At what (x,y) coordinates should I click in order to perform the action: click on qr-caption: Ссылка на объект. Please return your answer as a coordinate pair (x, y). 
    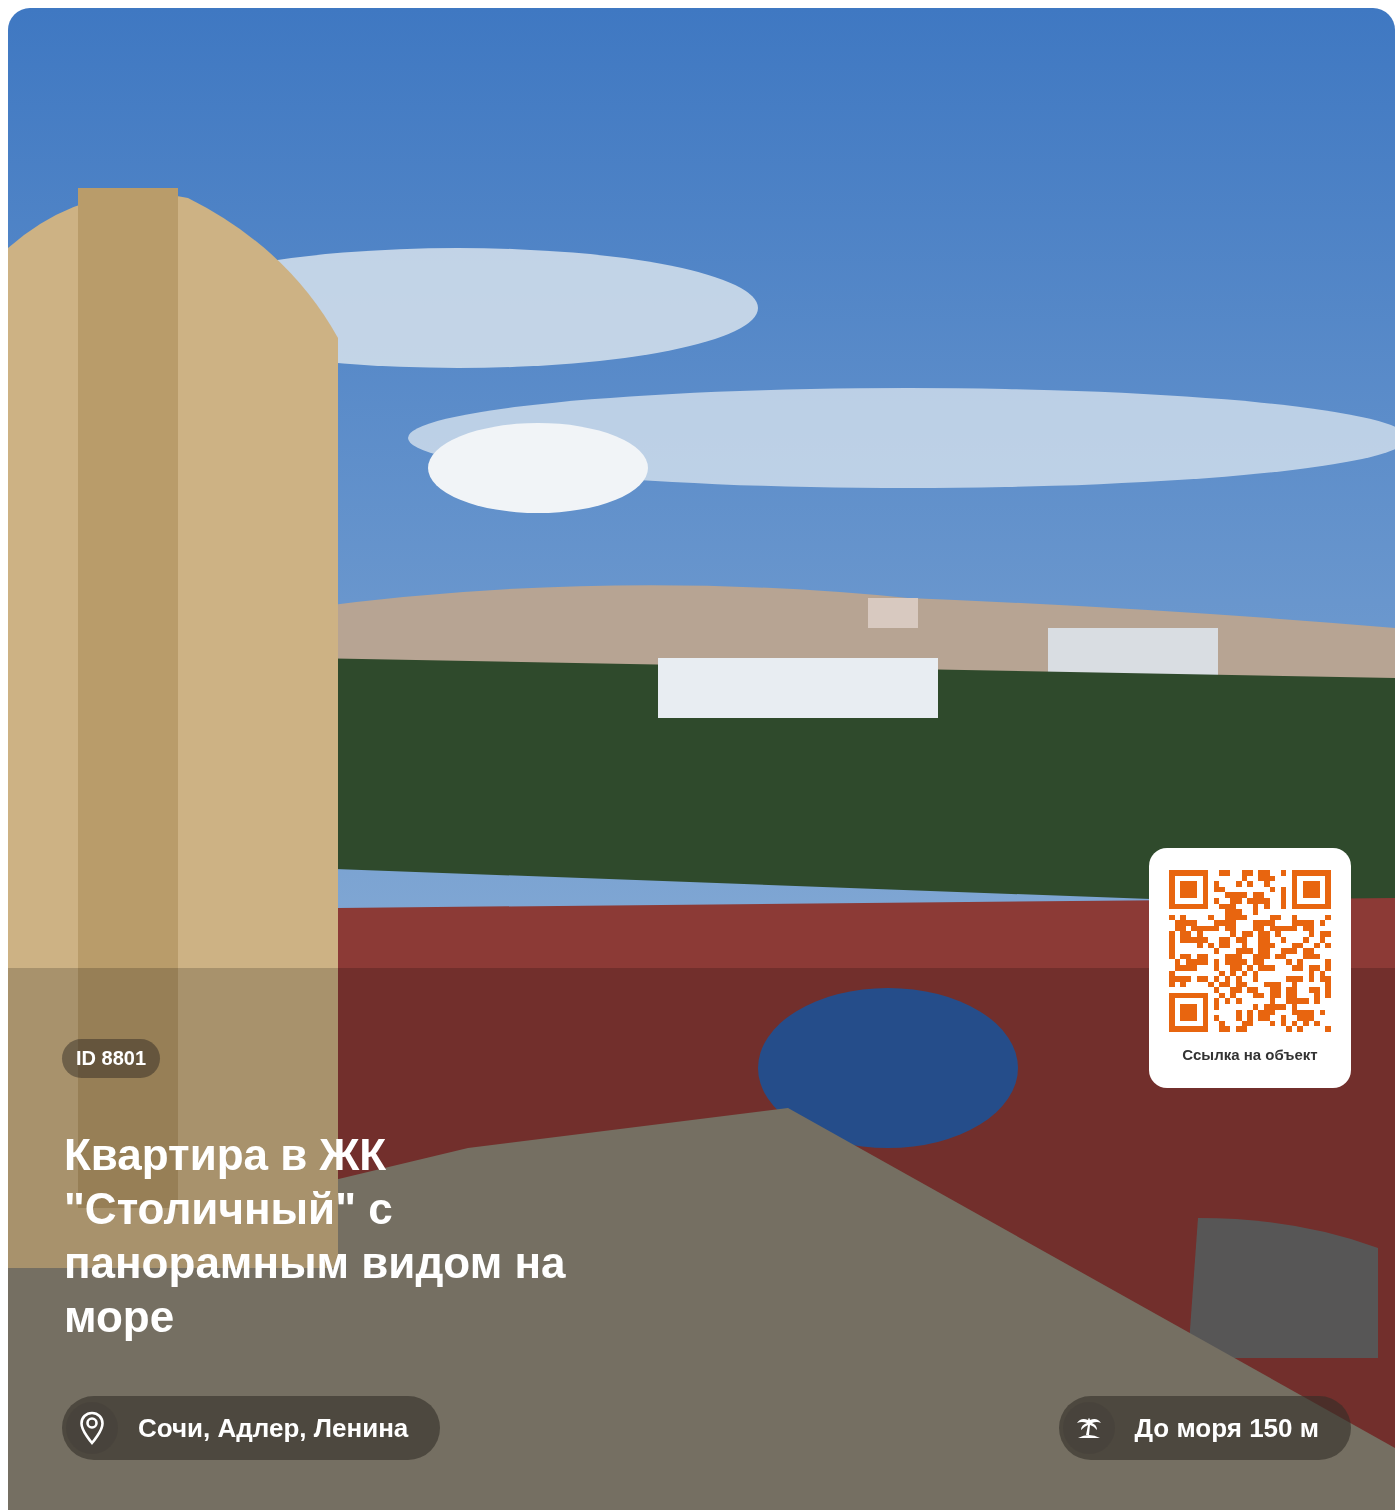
    Looking at the image, I should click on (1250, 1054).